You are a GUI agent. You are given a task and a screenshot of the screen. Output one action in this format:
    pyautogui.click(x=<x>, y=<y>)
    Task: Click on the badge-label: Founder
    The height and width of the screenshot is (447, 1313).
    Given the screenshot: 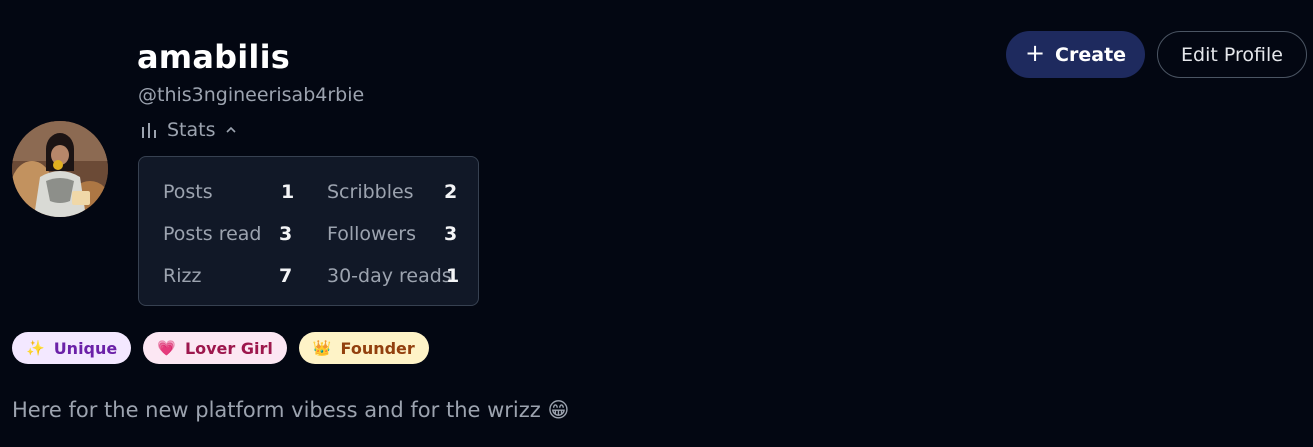 What is the action you would take?
    pyautogui.click(x=377, y=348)
    